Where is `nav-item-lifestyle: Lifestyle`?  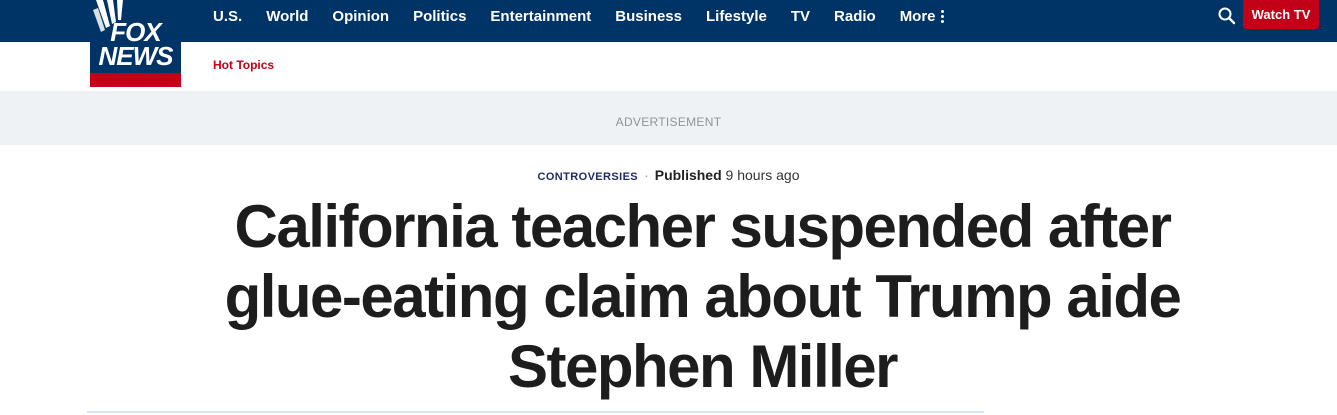 nav-item-lifestyle: Lifestyle is located at coordinates (736, 16).